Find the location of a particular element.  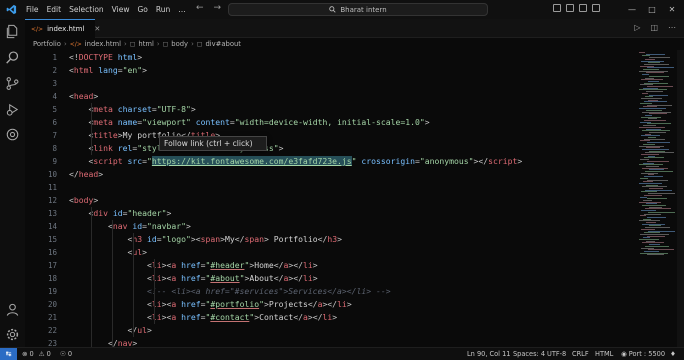

line-number: 19 is located at coordinates (52, 291).